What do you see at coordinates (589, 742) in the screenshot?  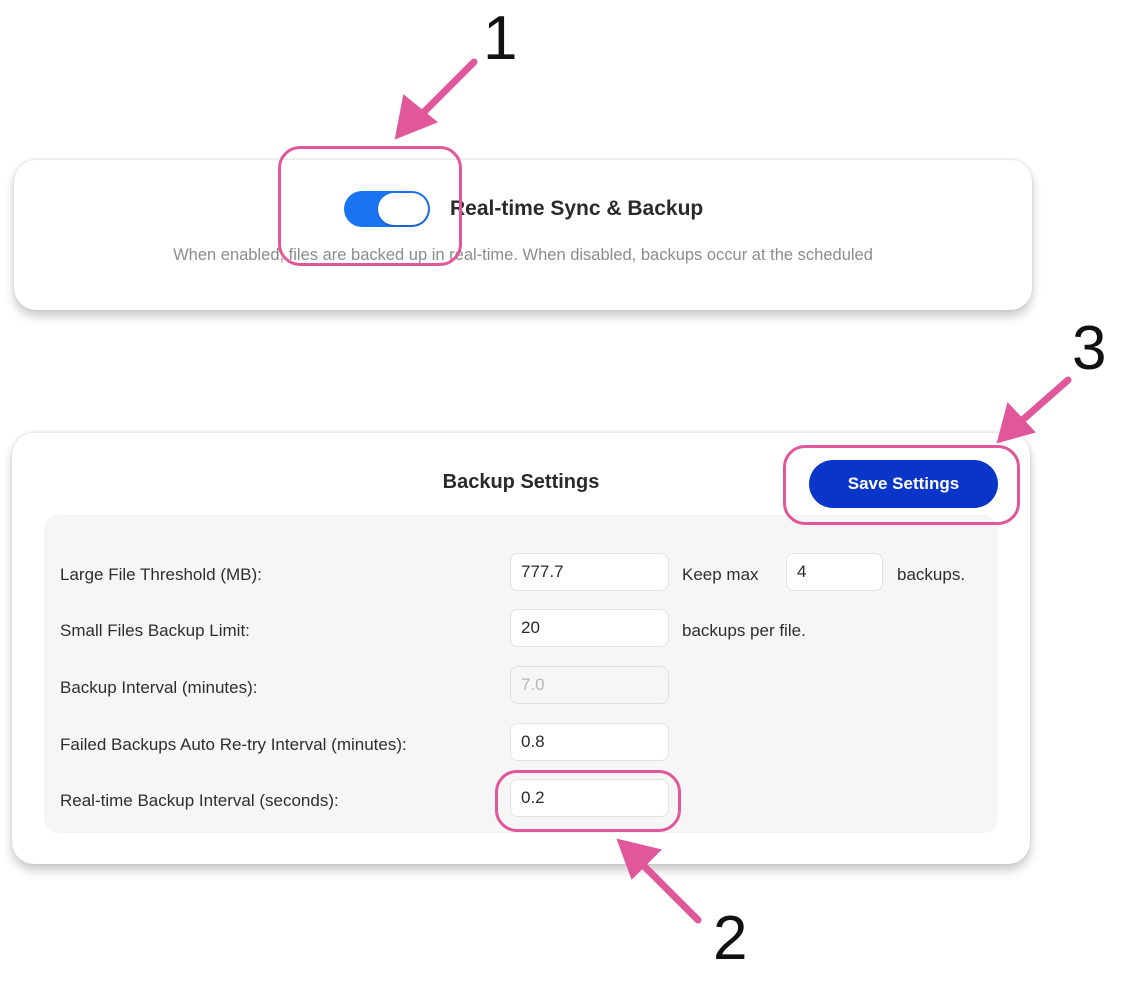 I see `retry-interval-input: 0.8` at bounding box center [589, 742].